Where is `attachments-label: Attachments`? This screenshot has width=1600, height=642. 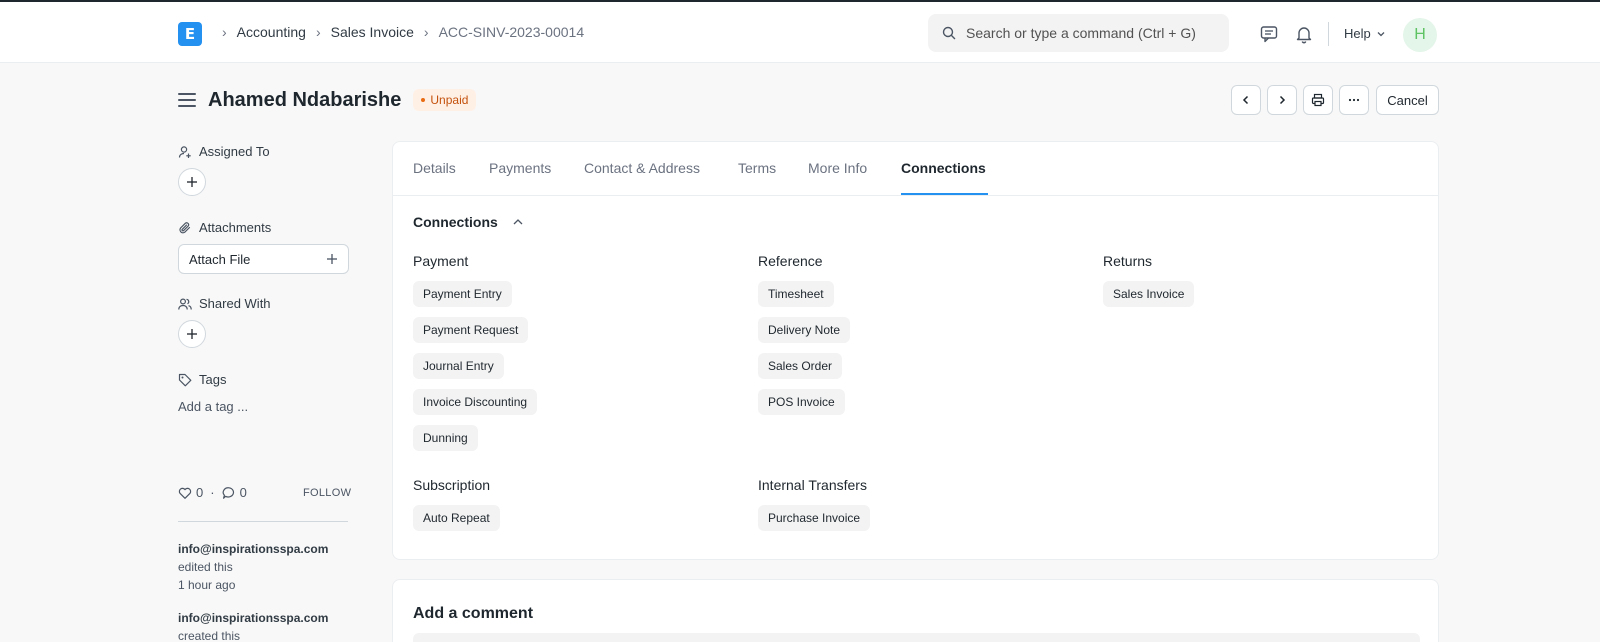 attachments-label: Attachments is located at coordinates (224, 227).